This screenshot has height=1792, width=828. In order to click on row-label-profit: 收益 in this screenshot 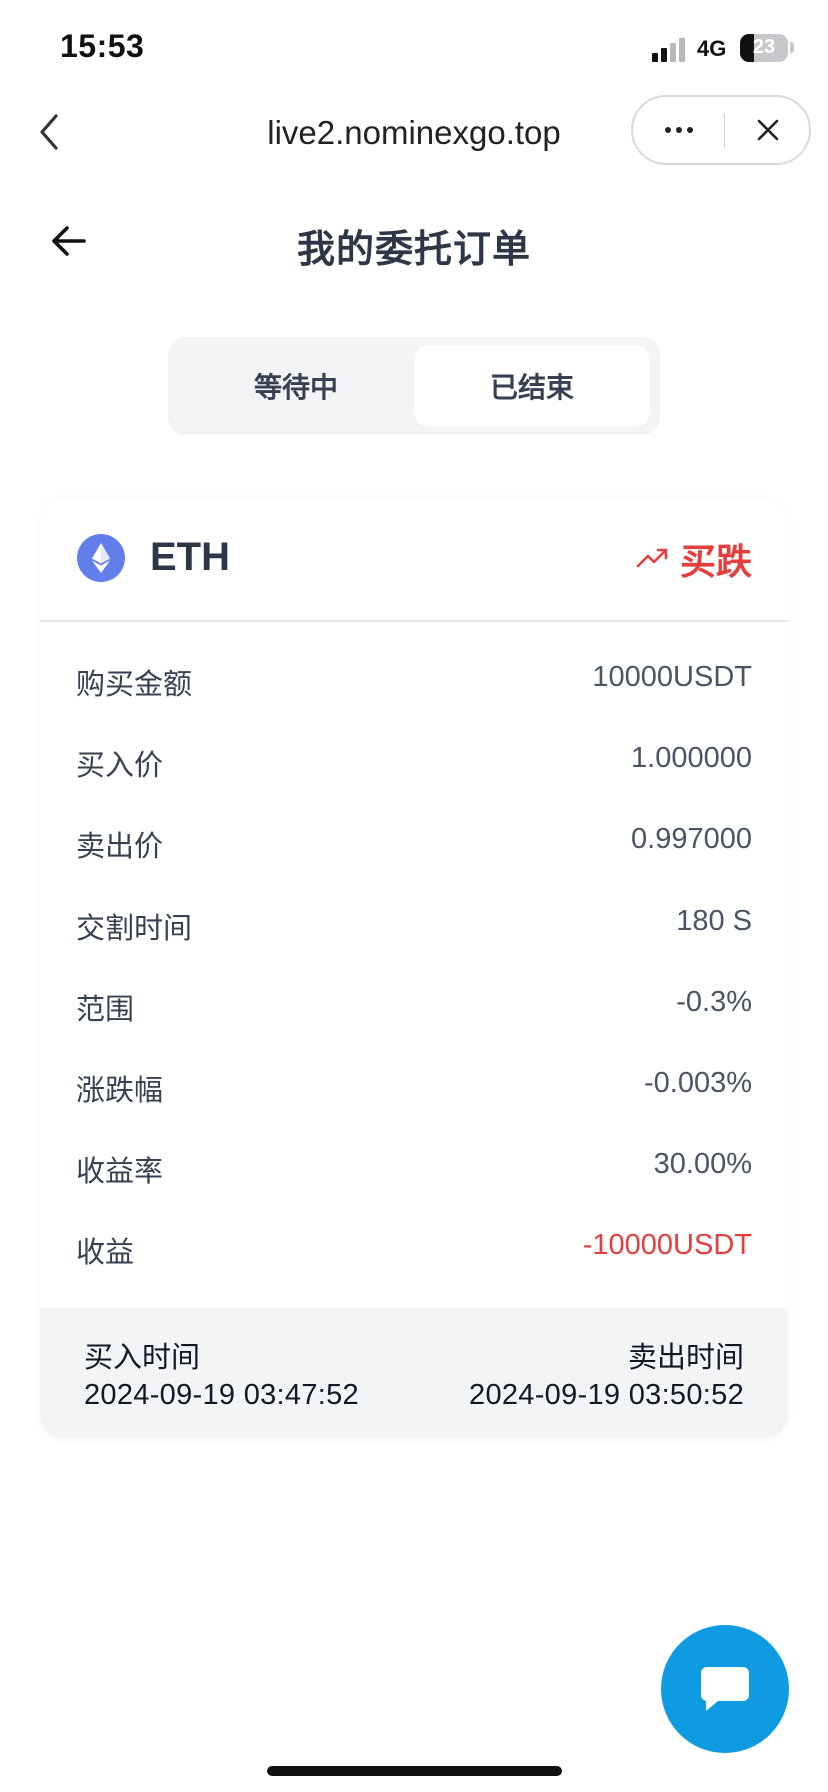, I will do `click(105, 1253)`.